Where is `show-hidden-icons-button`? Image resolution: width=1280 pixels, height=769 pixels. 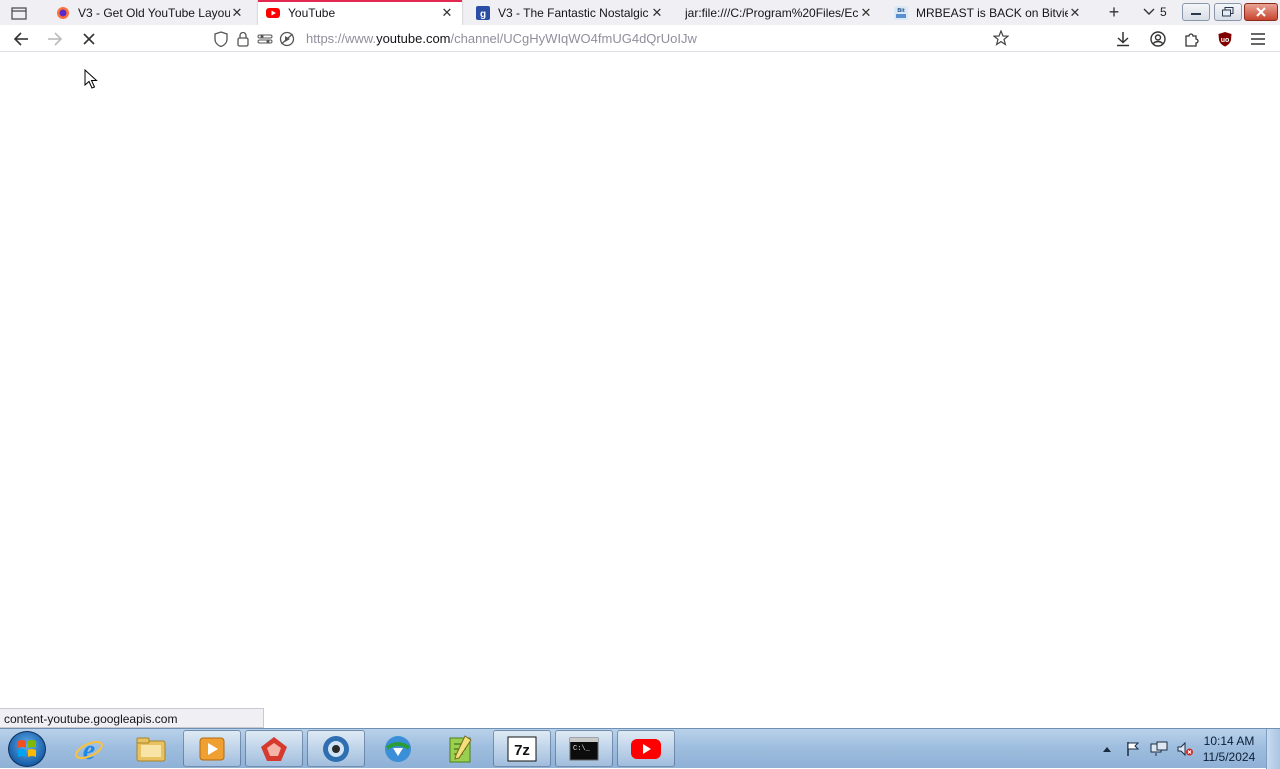
show-hidden-icons-button is located at coordinates (1107, 749).